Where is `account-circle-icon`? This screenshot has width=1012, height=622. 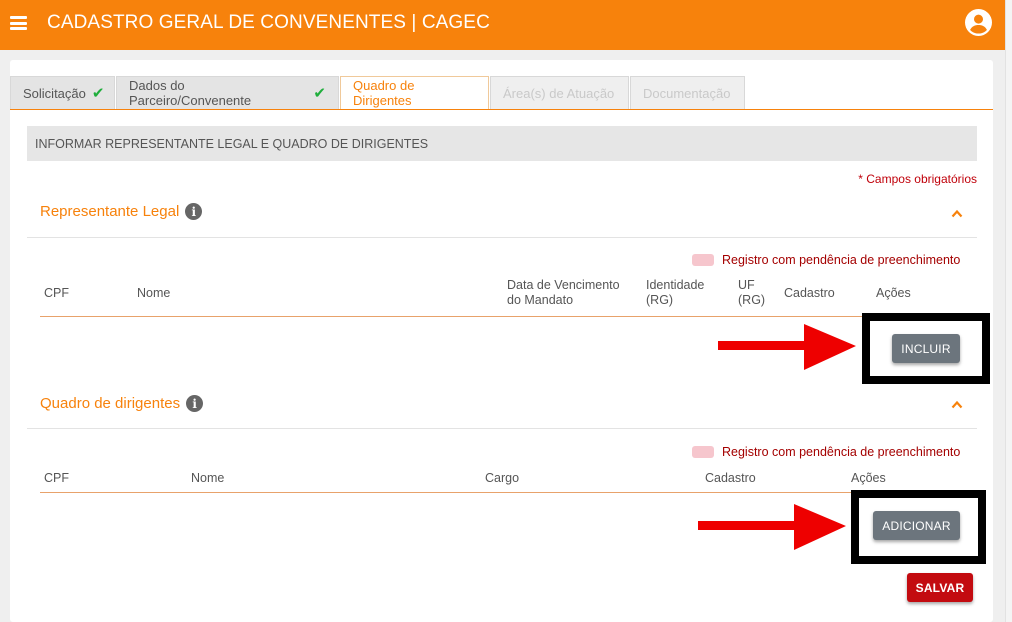
account-circle-icon is located at coordinates (978, 22).